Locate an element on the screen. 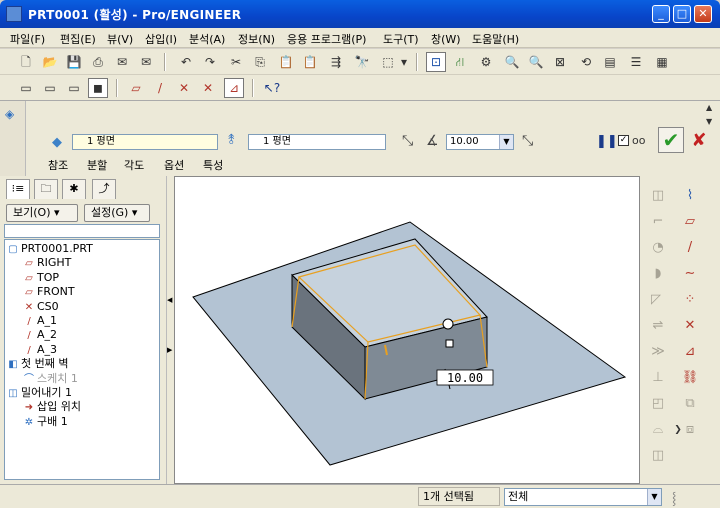  tree-item: ✕ CS0 is located at coordinates (41, 307).